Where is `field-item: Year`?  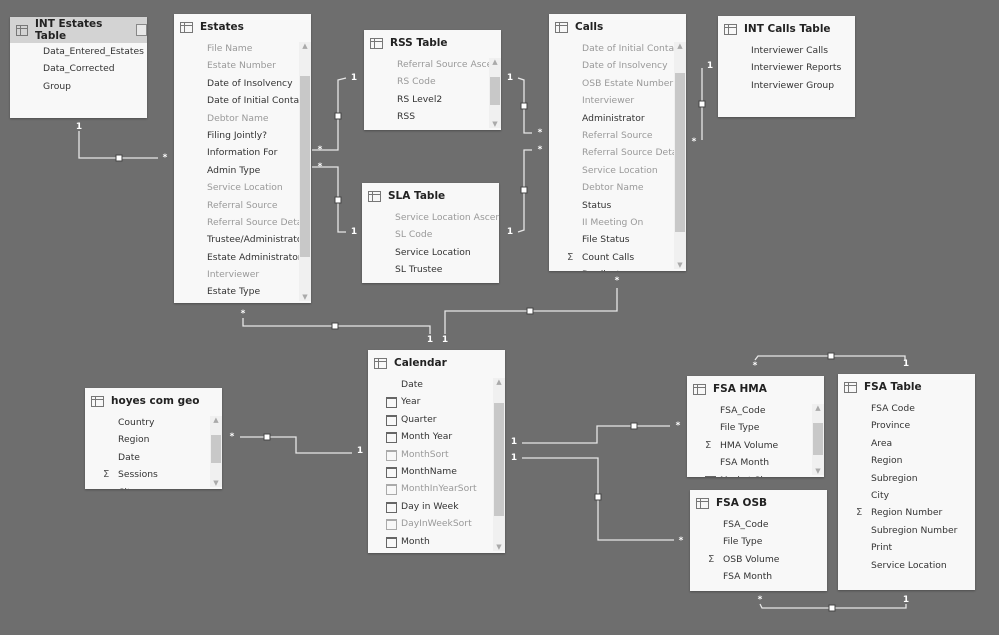
field-item: Year is located at coordinates (436, 401).